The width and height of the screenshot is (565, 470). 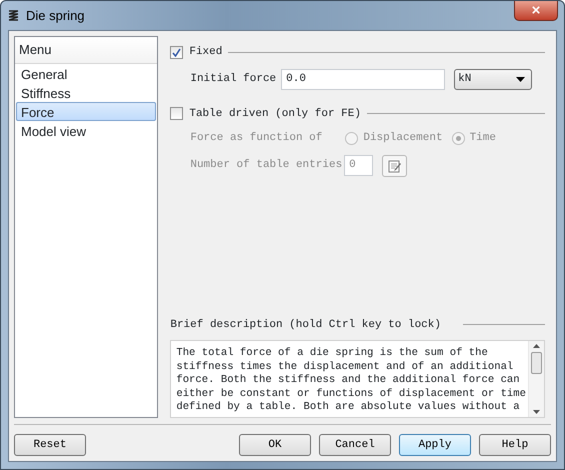 I want to click on scroll-thumb, so click(x=536, y=363).